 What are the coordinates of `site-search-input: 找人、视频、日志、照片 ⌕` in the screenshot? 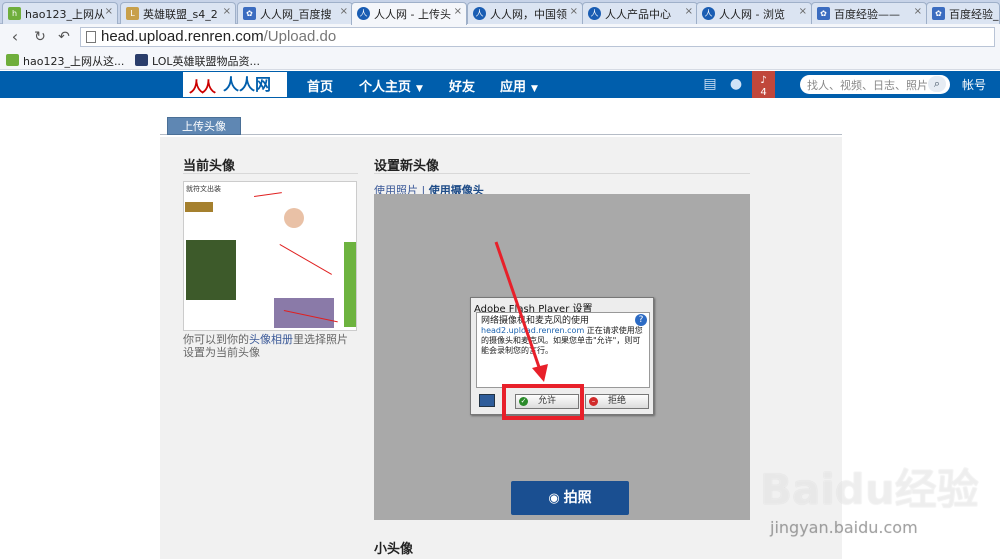 It's located at (875, 84).